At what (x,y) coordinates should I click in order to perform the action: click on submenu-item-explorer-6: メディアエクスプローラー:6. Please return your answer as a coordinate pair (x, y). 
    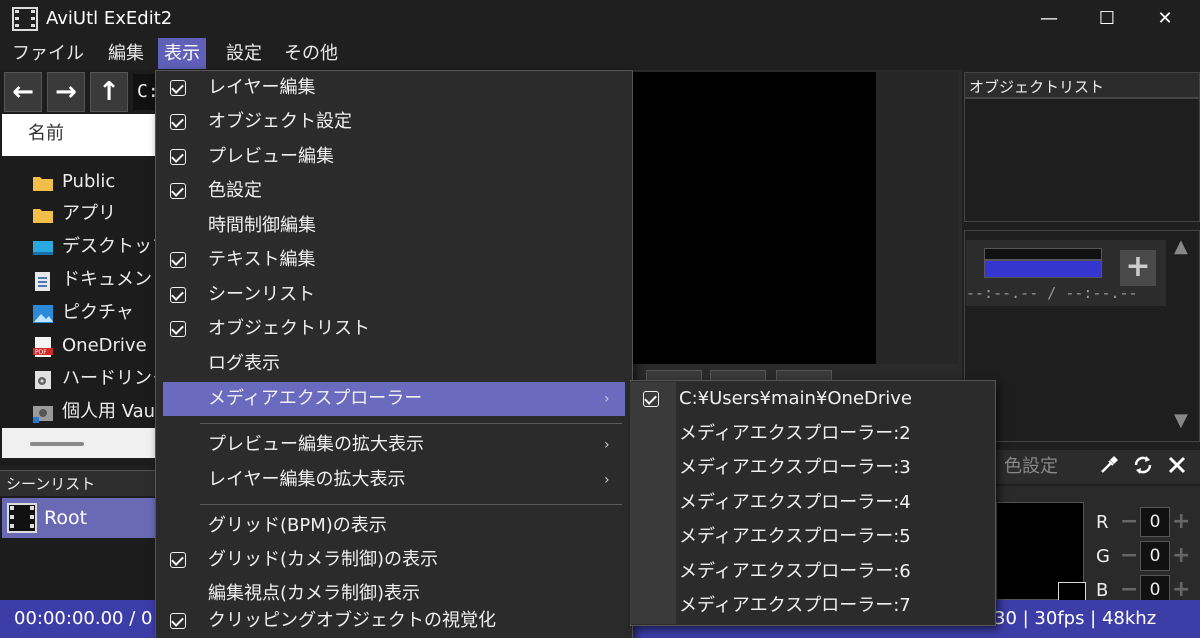
    Looking at the image, I should click on (813, 572).